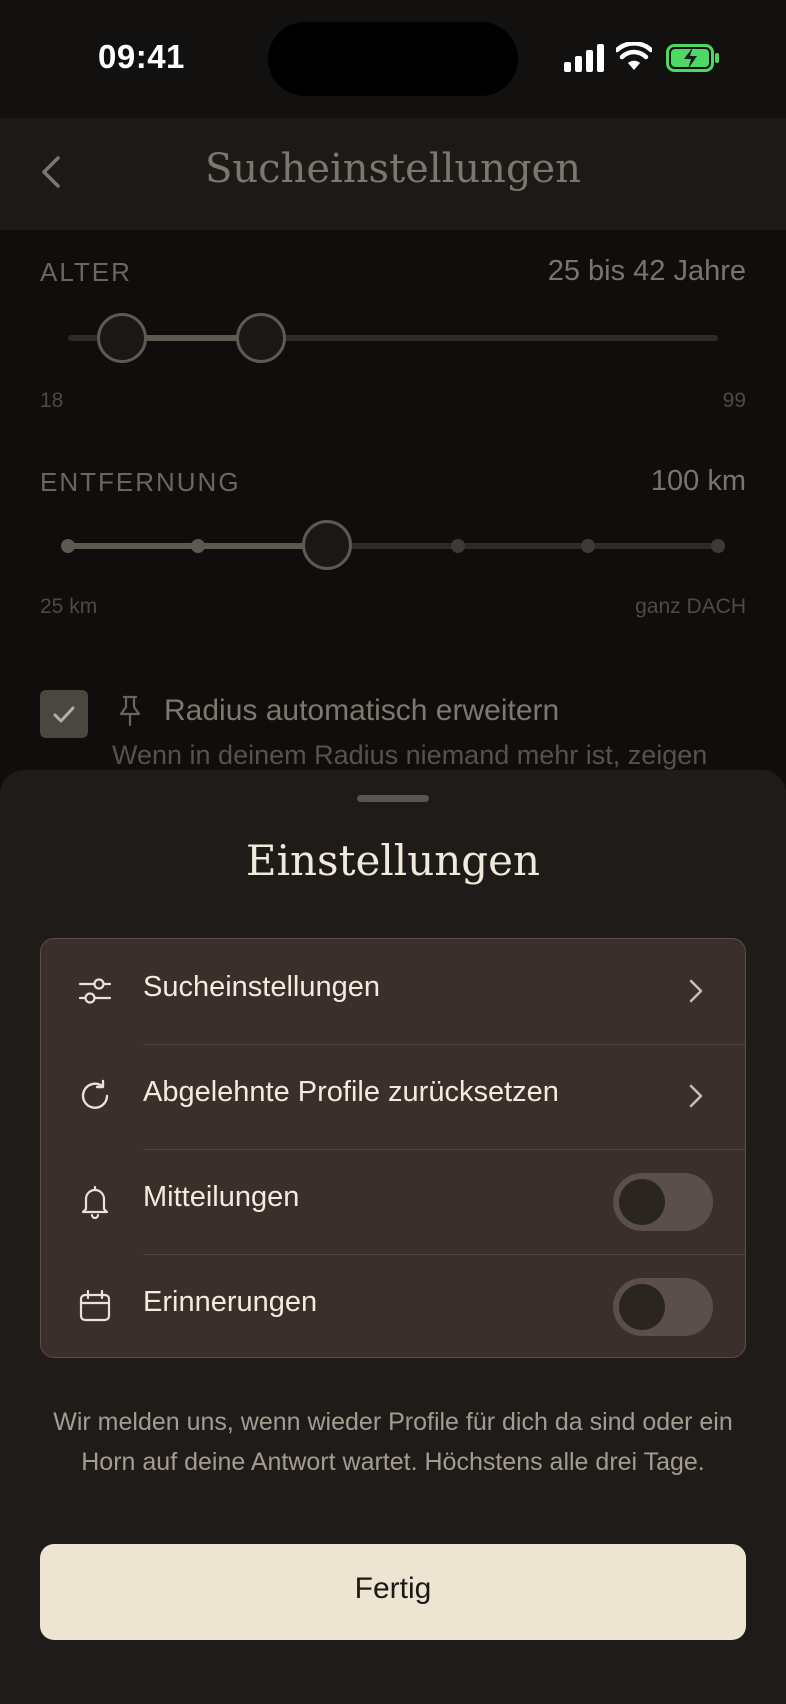 This screenshot has width=786, height=1704. I want to click on age-max-label: 99, so click(734, 400).